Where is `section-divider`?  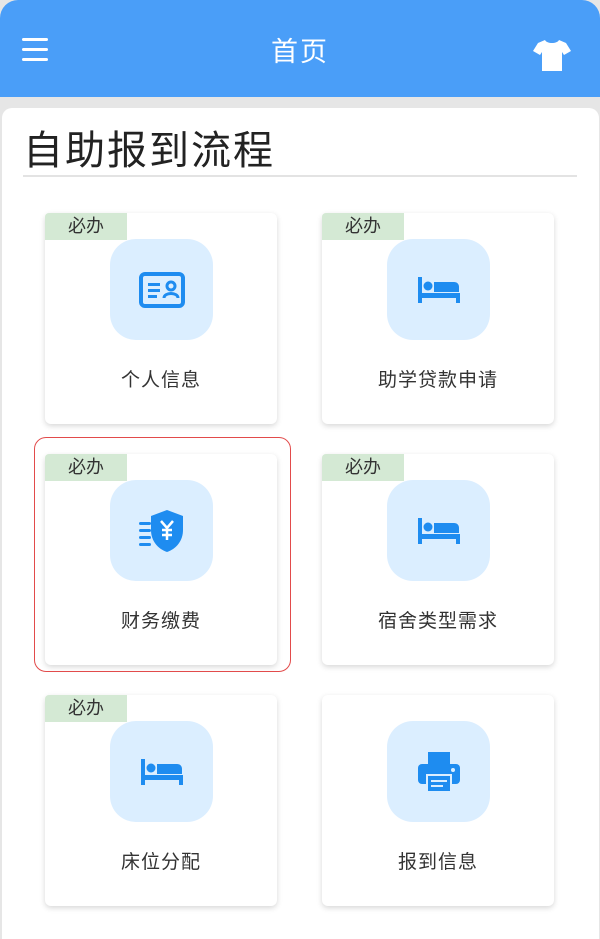
section-divider is located at coordinates (300, 176).